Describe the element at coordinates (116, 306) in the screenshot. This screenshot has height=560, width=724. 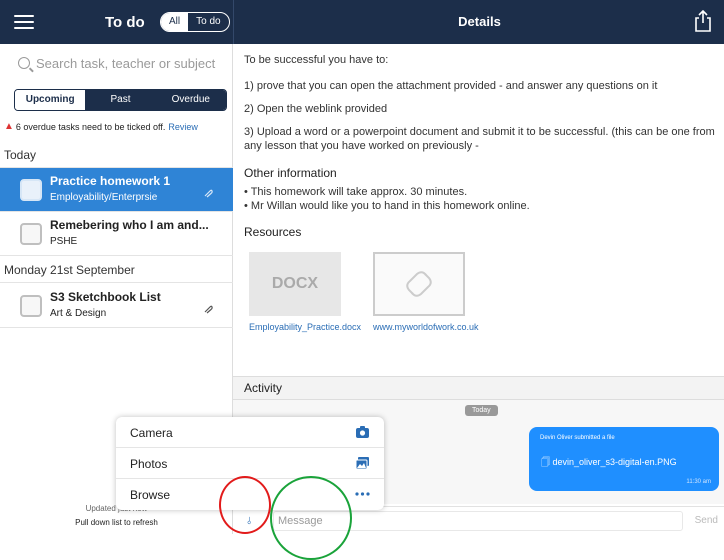
I see `task-row: S3 Sketchbook List Art & Design` at that location.